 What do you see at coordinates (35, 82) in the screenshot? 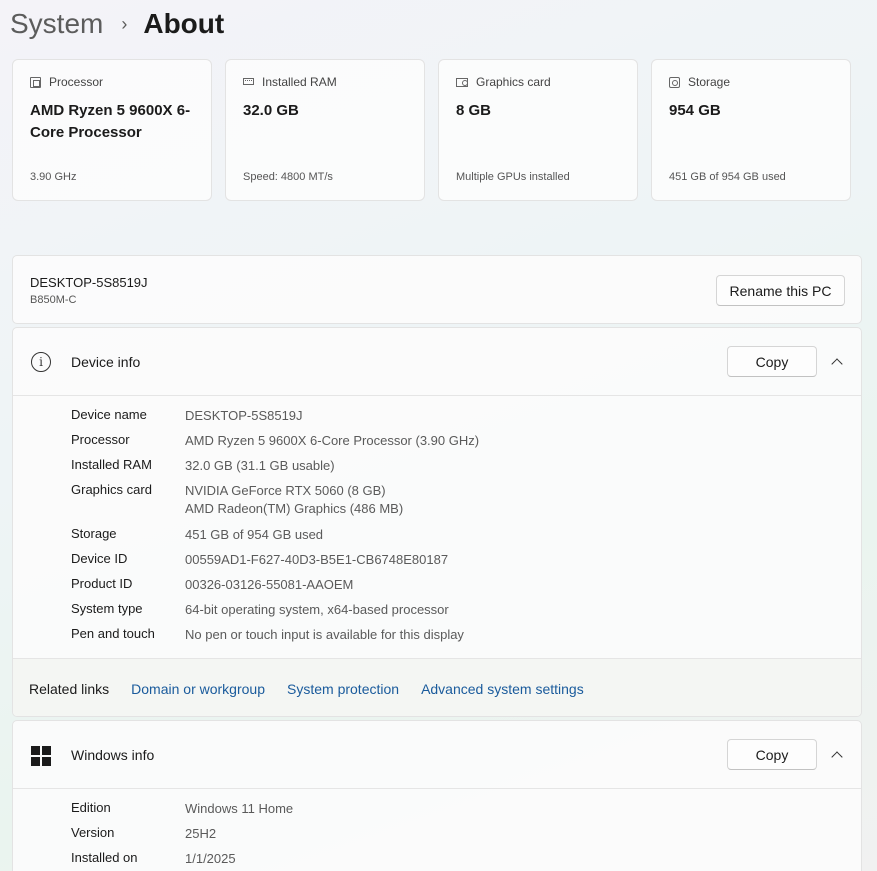
I see `processor-icon` at bounding box center [35, 82].